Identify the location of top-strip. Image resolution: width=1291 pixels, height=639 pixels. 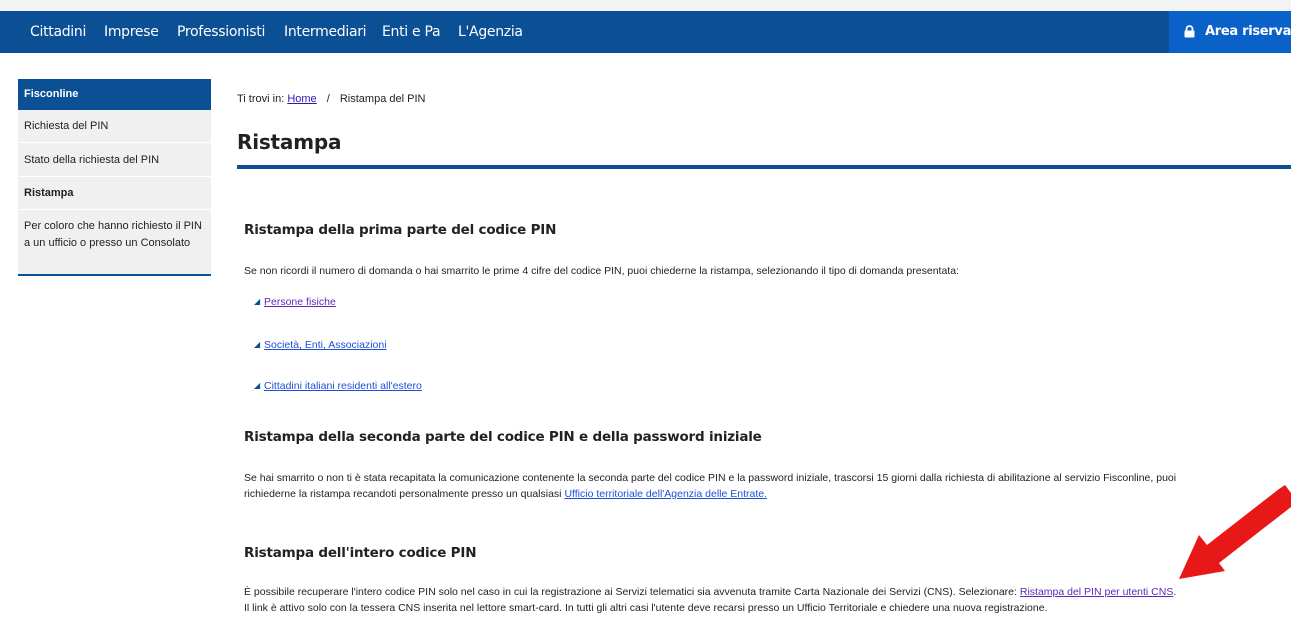
(645, 5).